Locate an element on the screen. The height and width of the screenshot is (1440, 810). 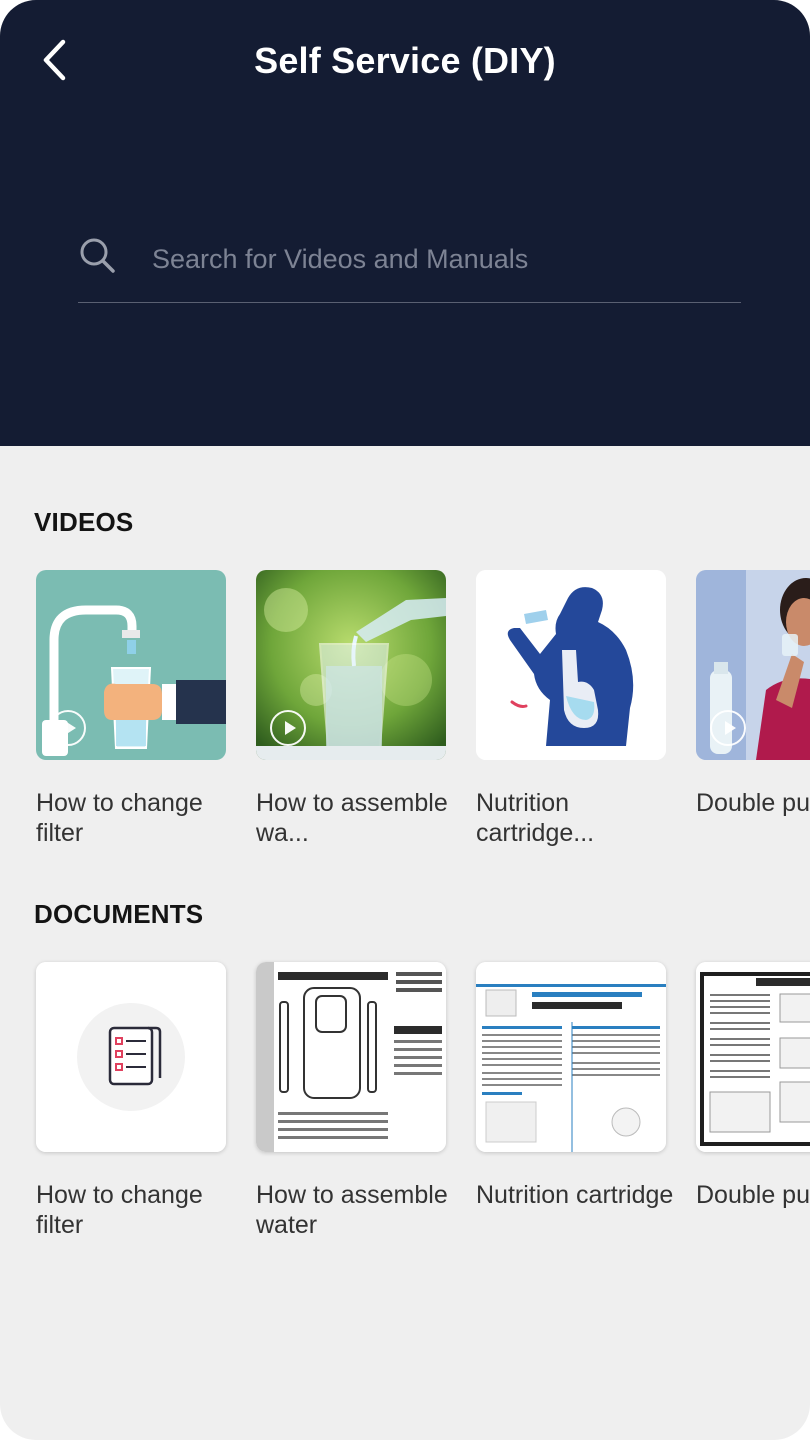
video-card: Double purificatio is located at coordinates (753, 694).